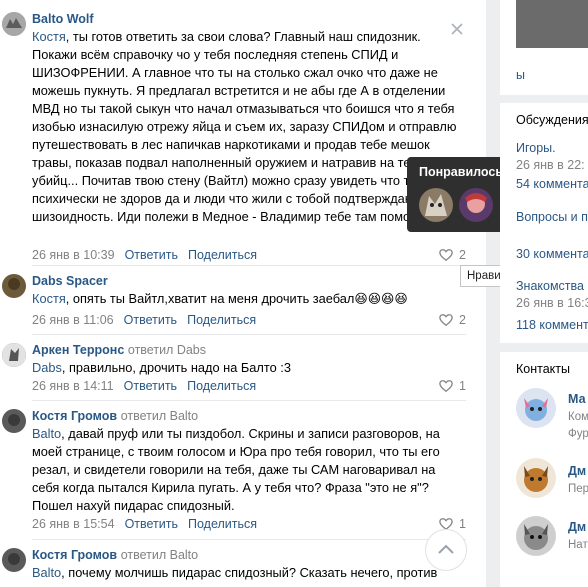 The image size is (588, 587). Describe the element at coordinates (578, 417) in the screenshot. I see `contact-info: Ком` at that location.